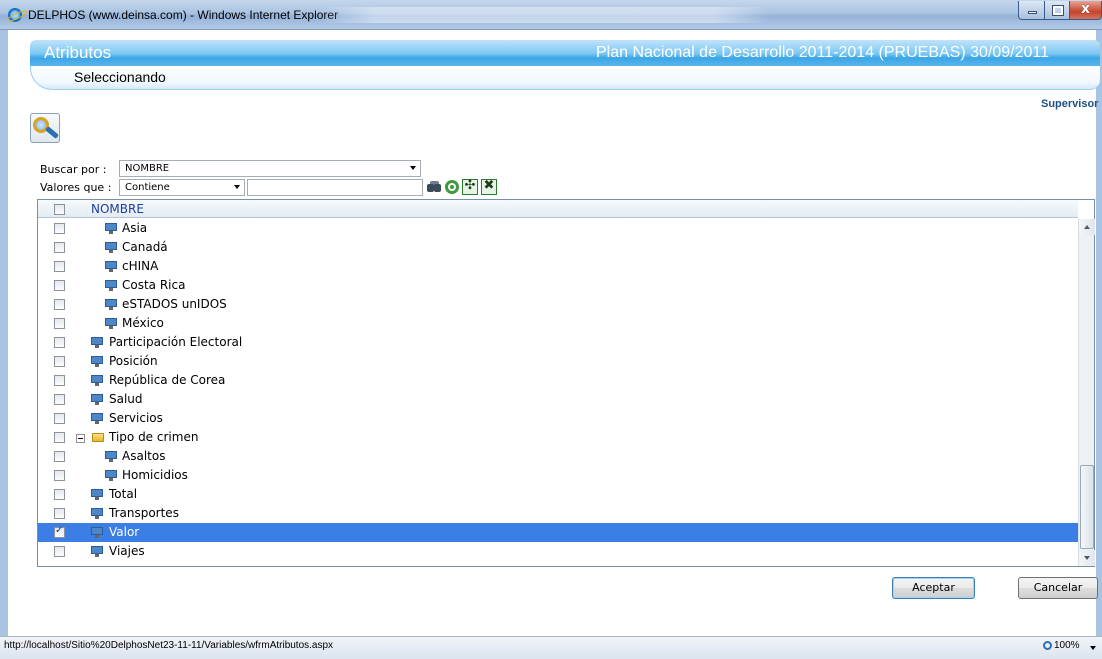 The image size is (1102, 659). I want to click on tree-node-label: Valor, so click(124, 532).